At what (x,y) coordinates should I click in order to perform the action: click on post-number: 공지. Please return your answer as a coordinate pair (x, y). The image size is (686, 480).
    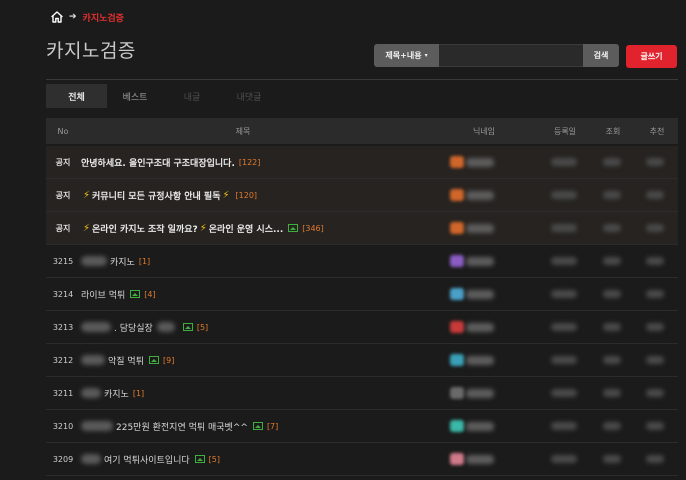
    Looking at the image, I should click on (63, 228).